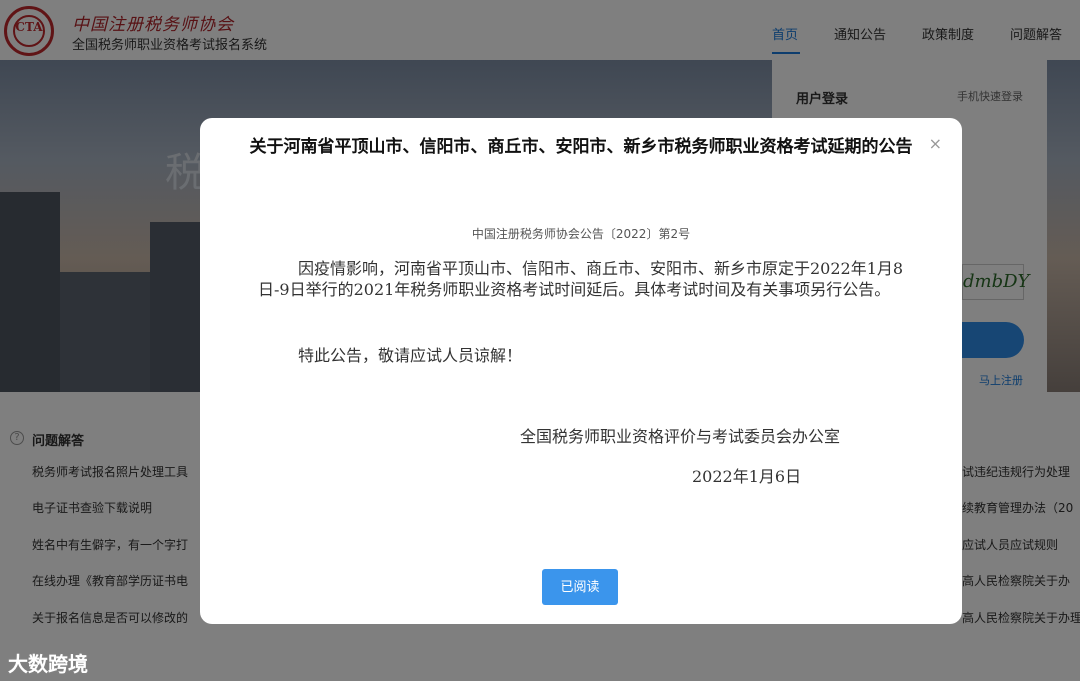 The image size is (1080, 681). What do you see at coordinates (48, 664) in the screenshot?
I see `watermark: 大数跨境` at bounding box center [48, 664].